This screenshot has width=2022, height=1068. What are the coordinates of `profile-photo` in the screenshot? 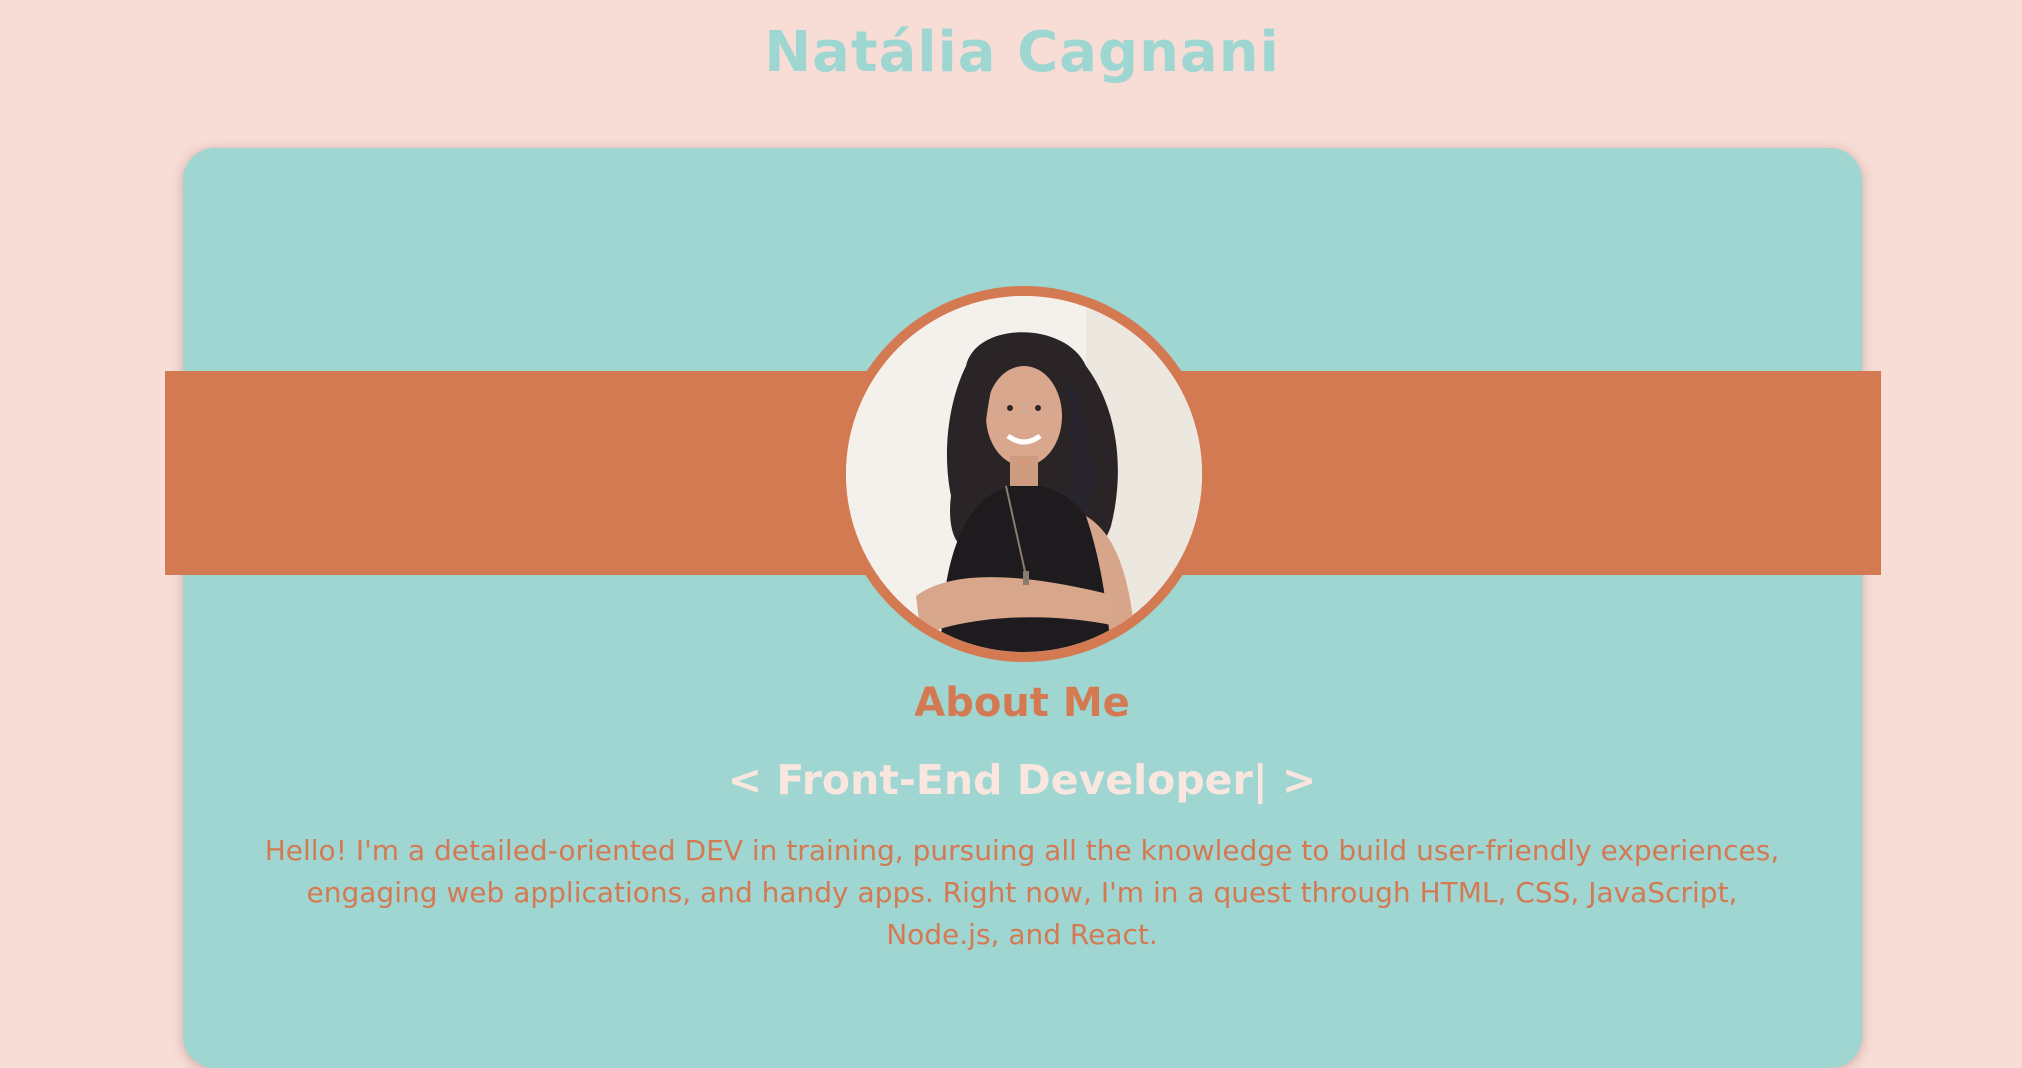 It's located at (1024, 474).